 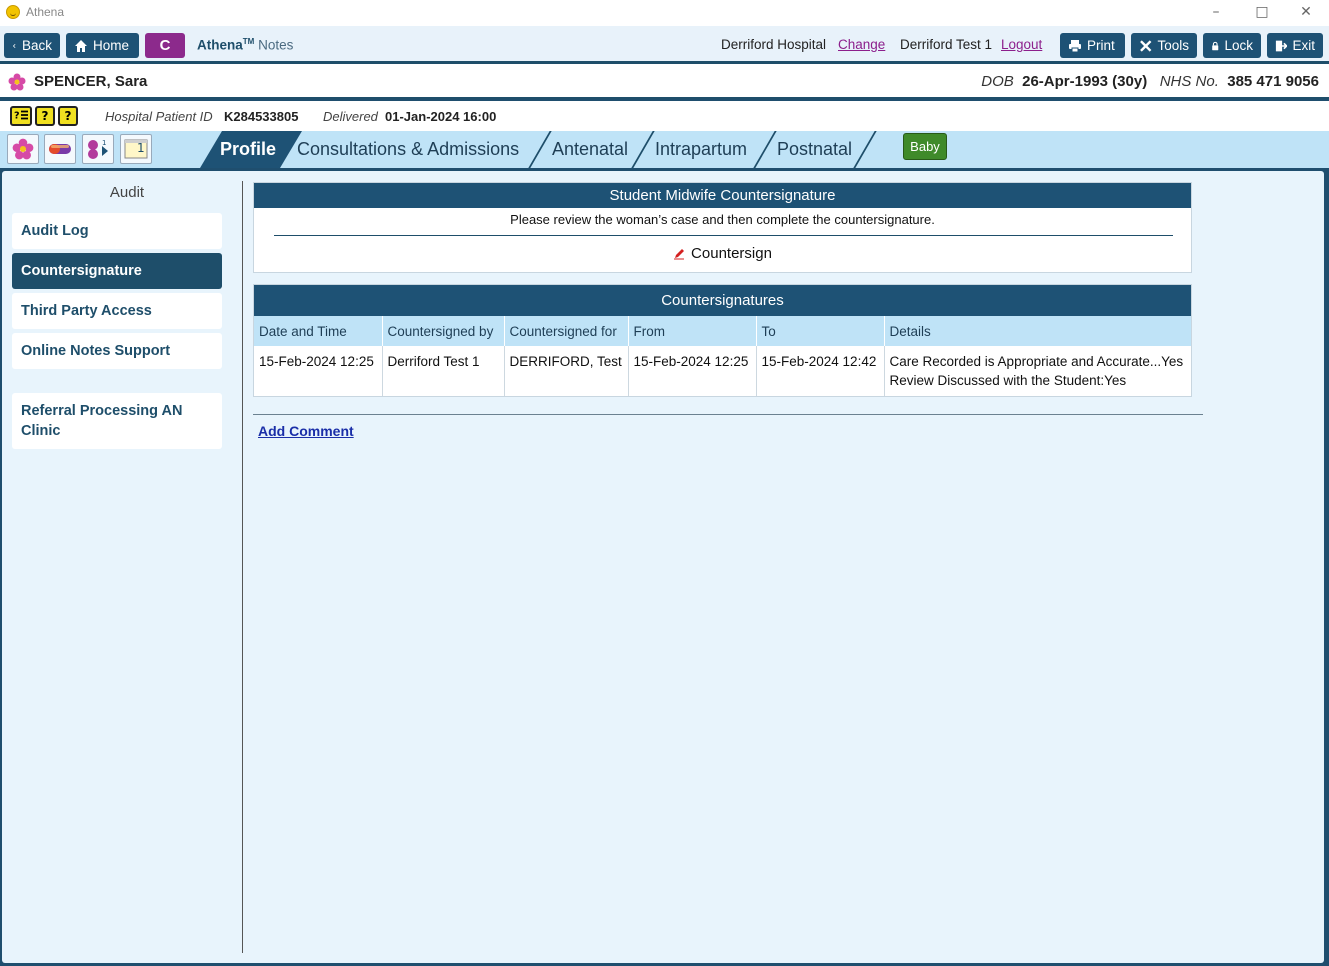 I want to click on calendar-quick-button: 1, so click(x=136, y=149).